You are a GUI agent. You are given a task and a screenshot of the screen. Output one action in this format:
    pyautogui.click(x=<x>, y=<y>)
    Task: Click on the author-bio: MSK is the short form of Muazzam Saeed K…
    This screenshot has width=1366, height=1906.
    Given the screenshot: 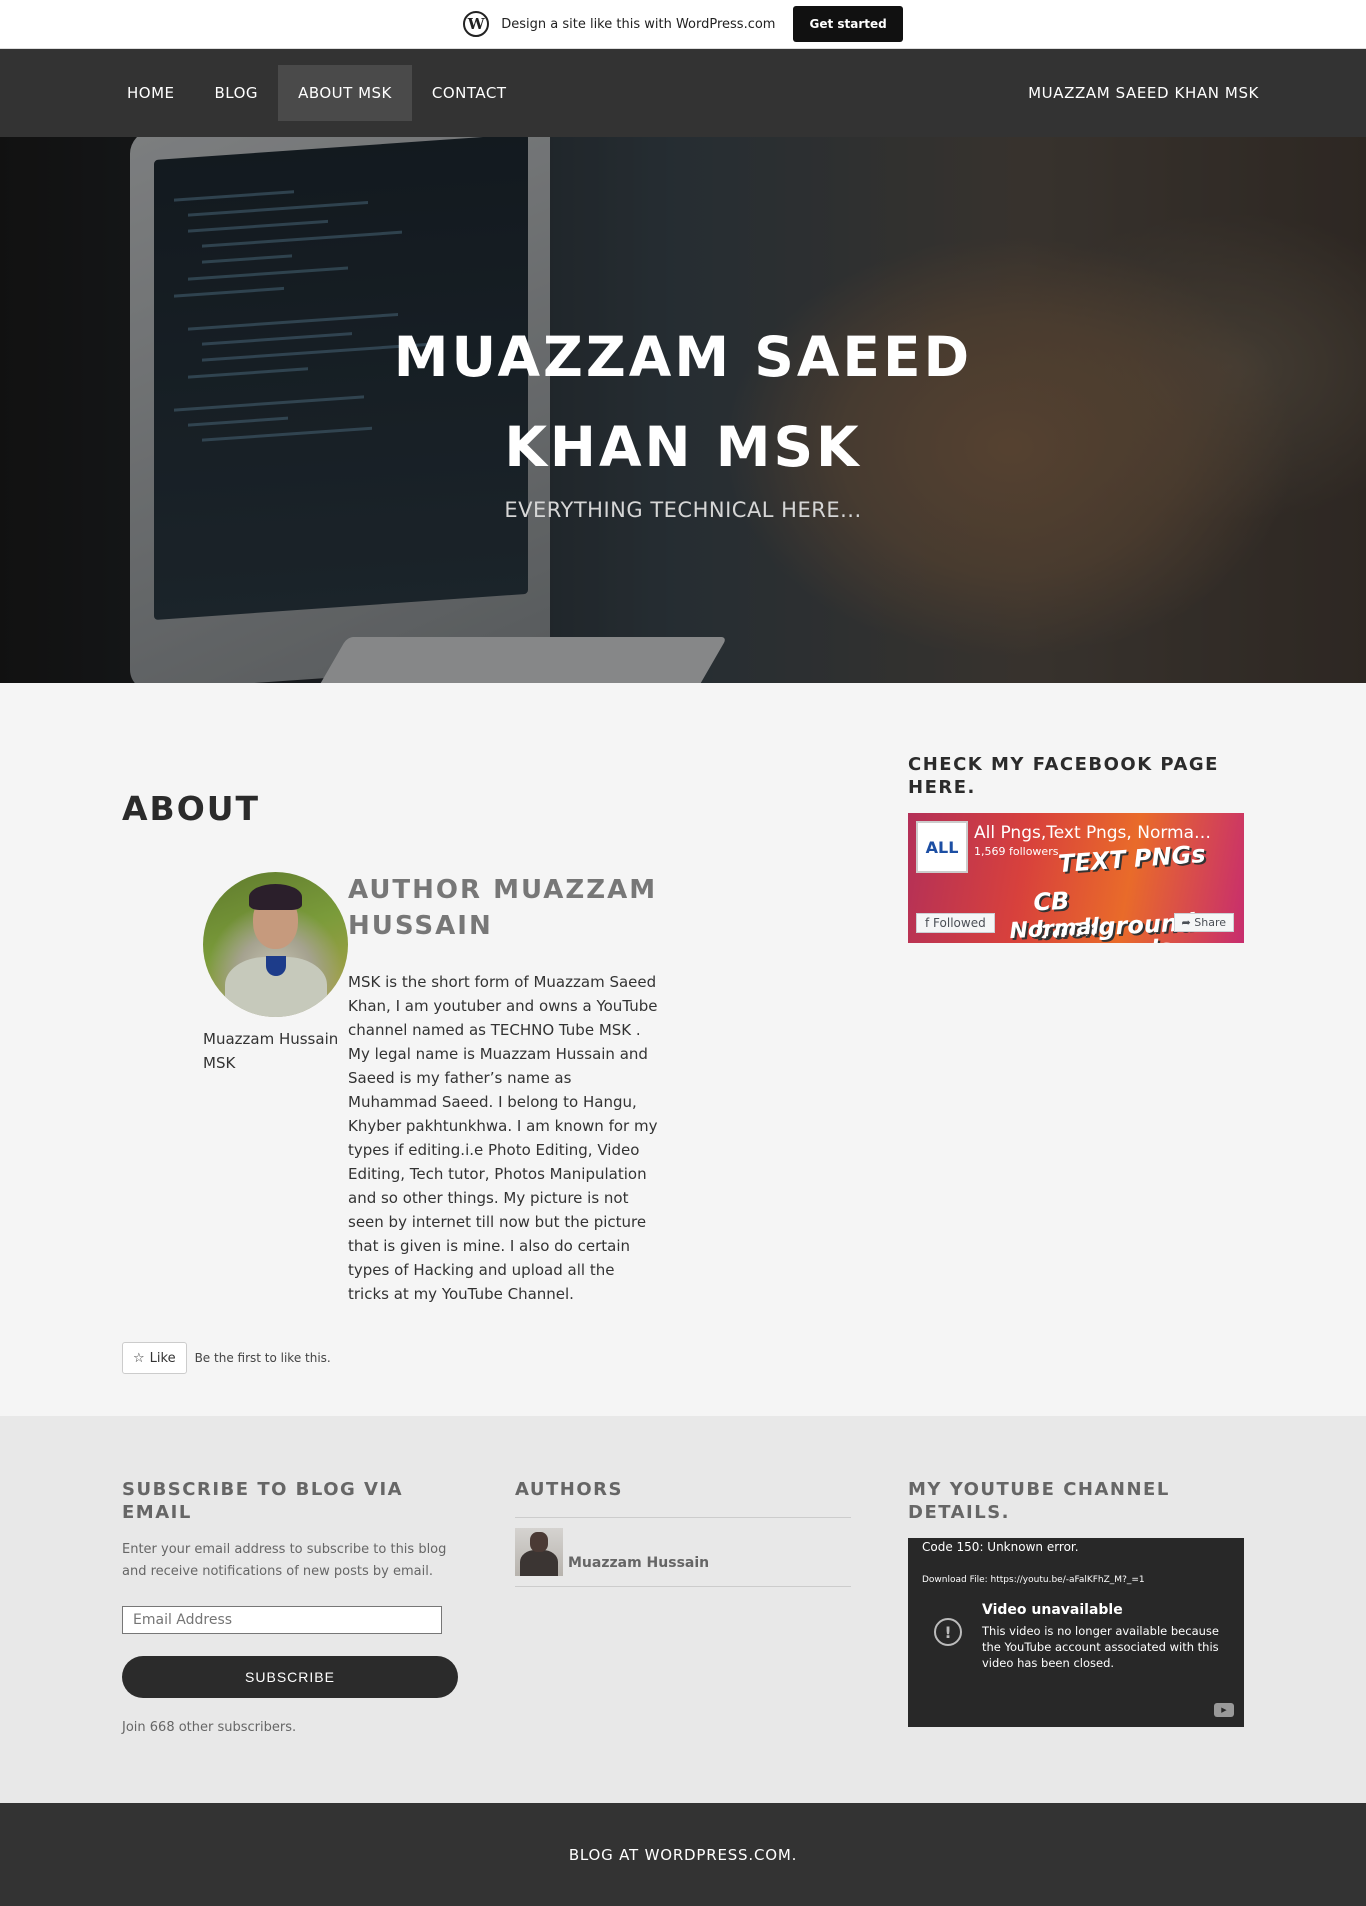 What is the action you would take?
    pyautogui.click(x=503, y=1138)
    